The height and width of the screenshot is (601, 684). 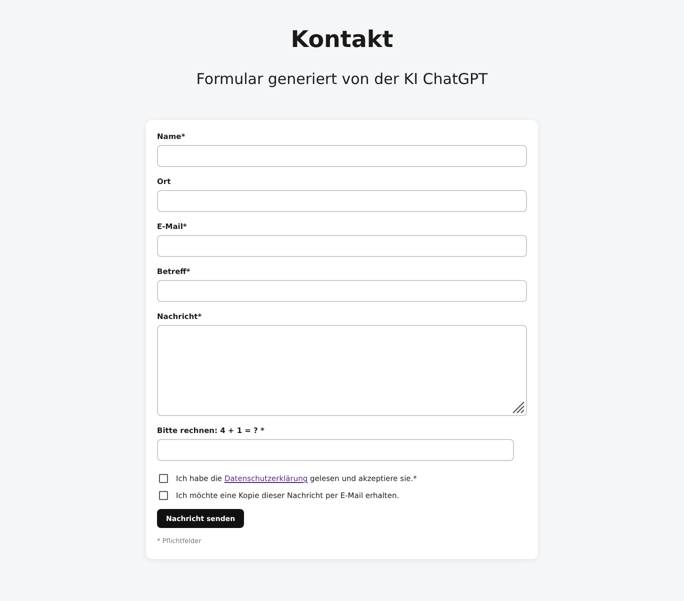 I want to click on textarea-field, so click(x=342, y=370).